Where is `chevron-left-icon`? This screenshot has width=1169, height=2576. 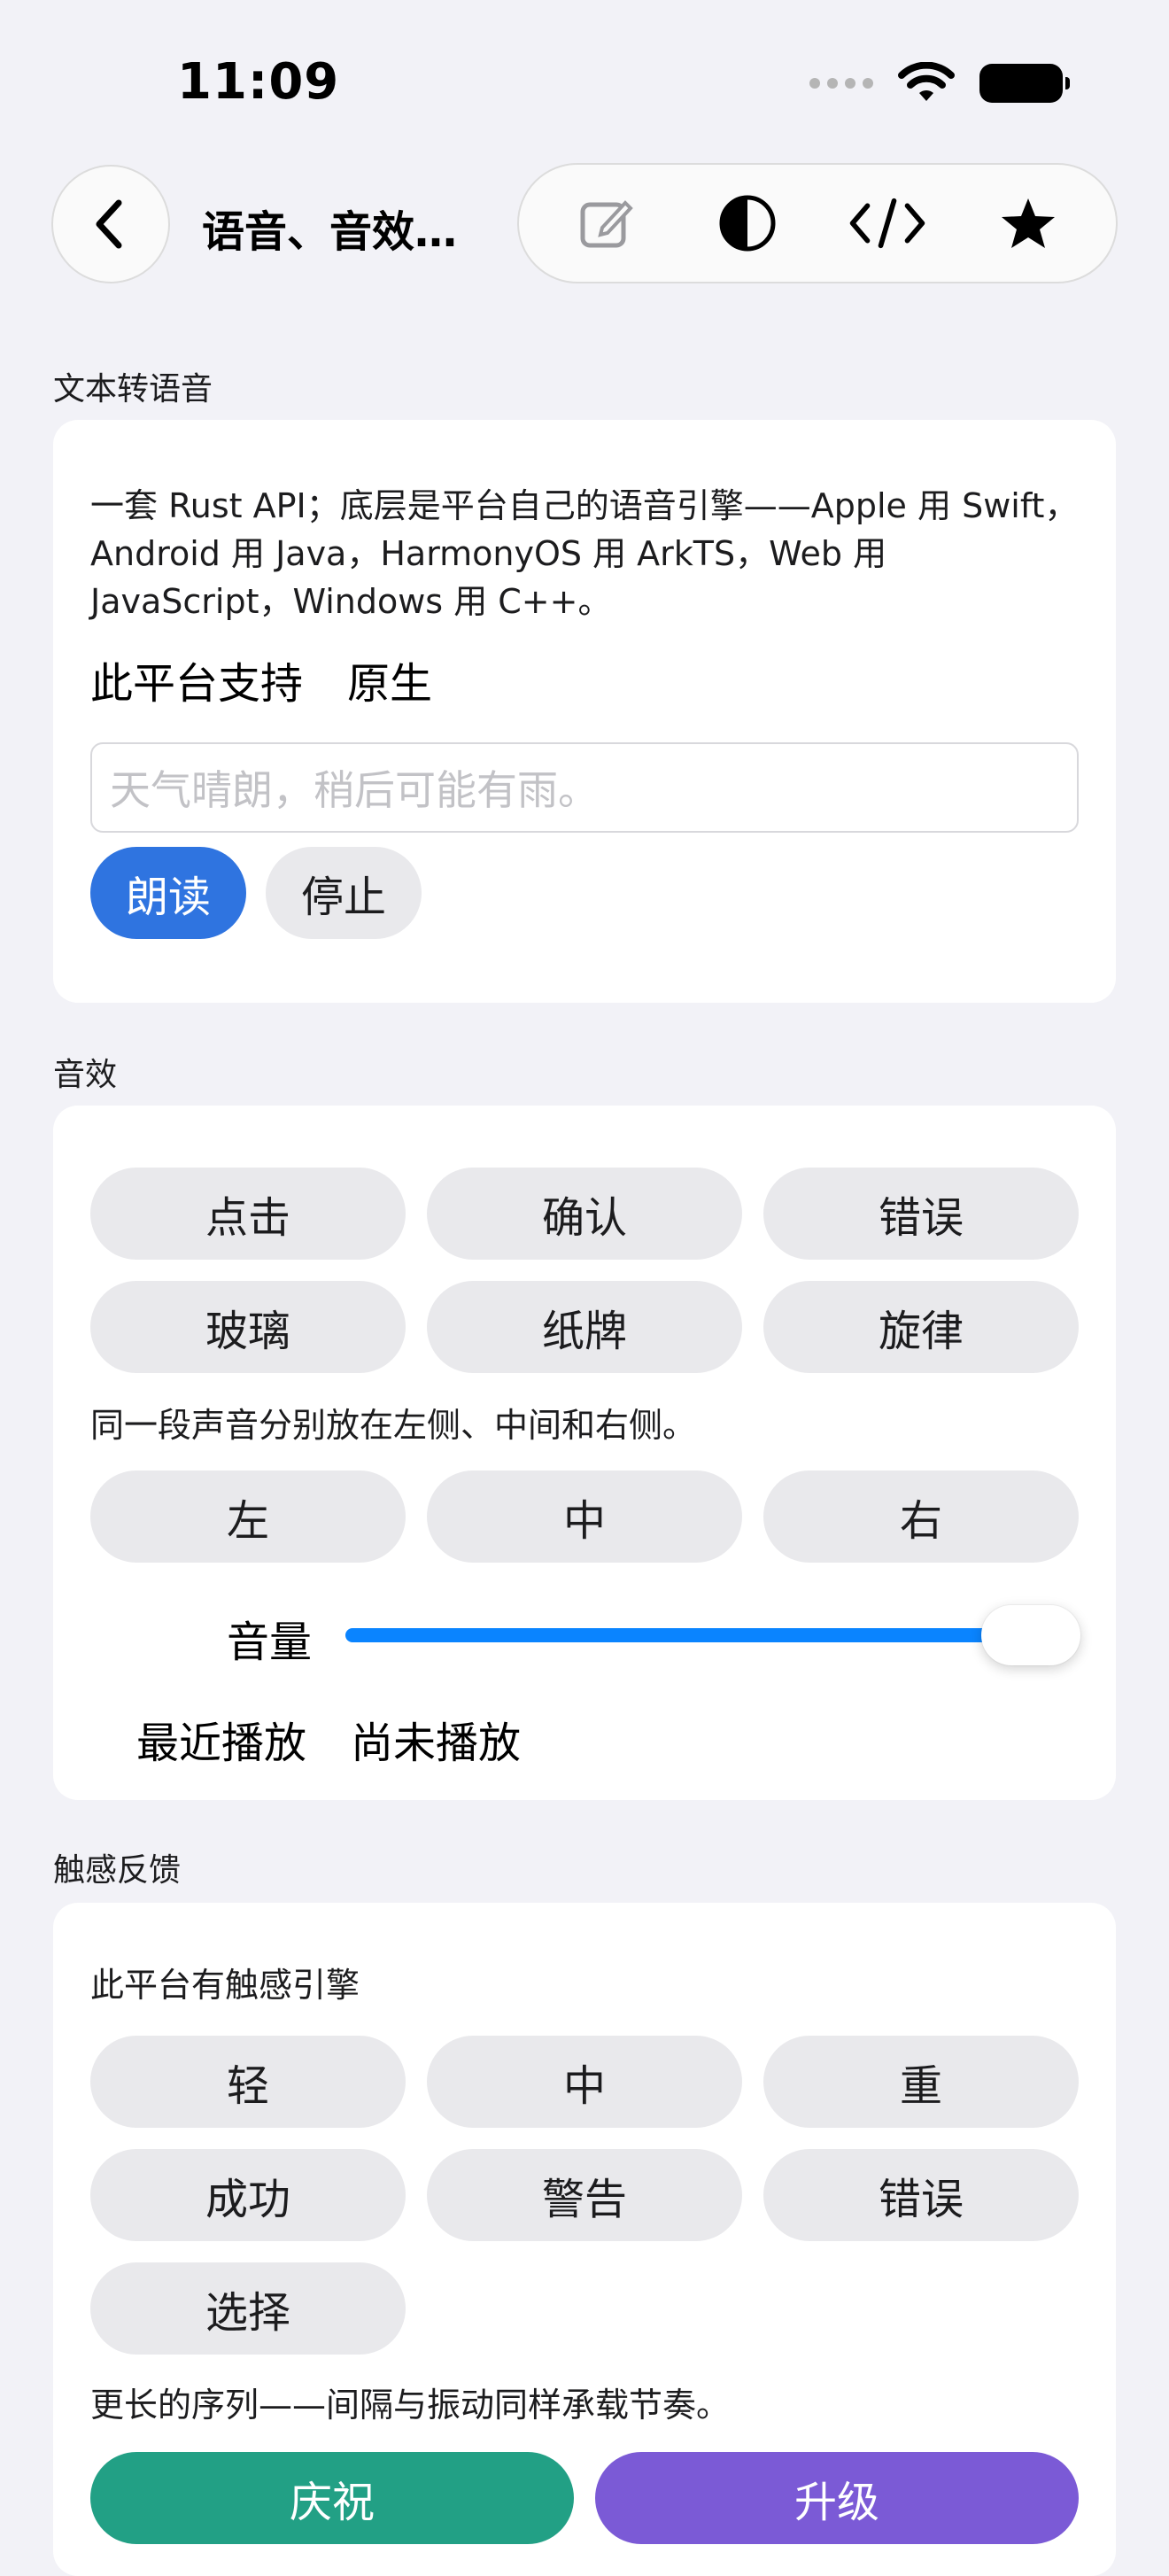 chevron-left-icon is located at coordinates (109, 224).